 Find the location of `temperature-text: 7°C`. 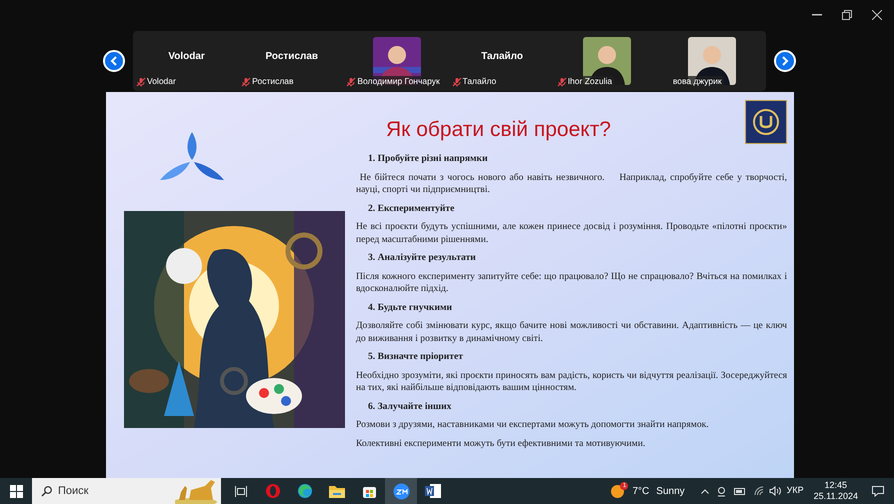

temperature-text: 7°C is located at coordinates (641, 491).